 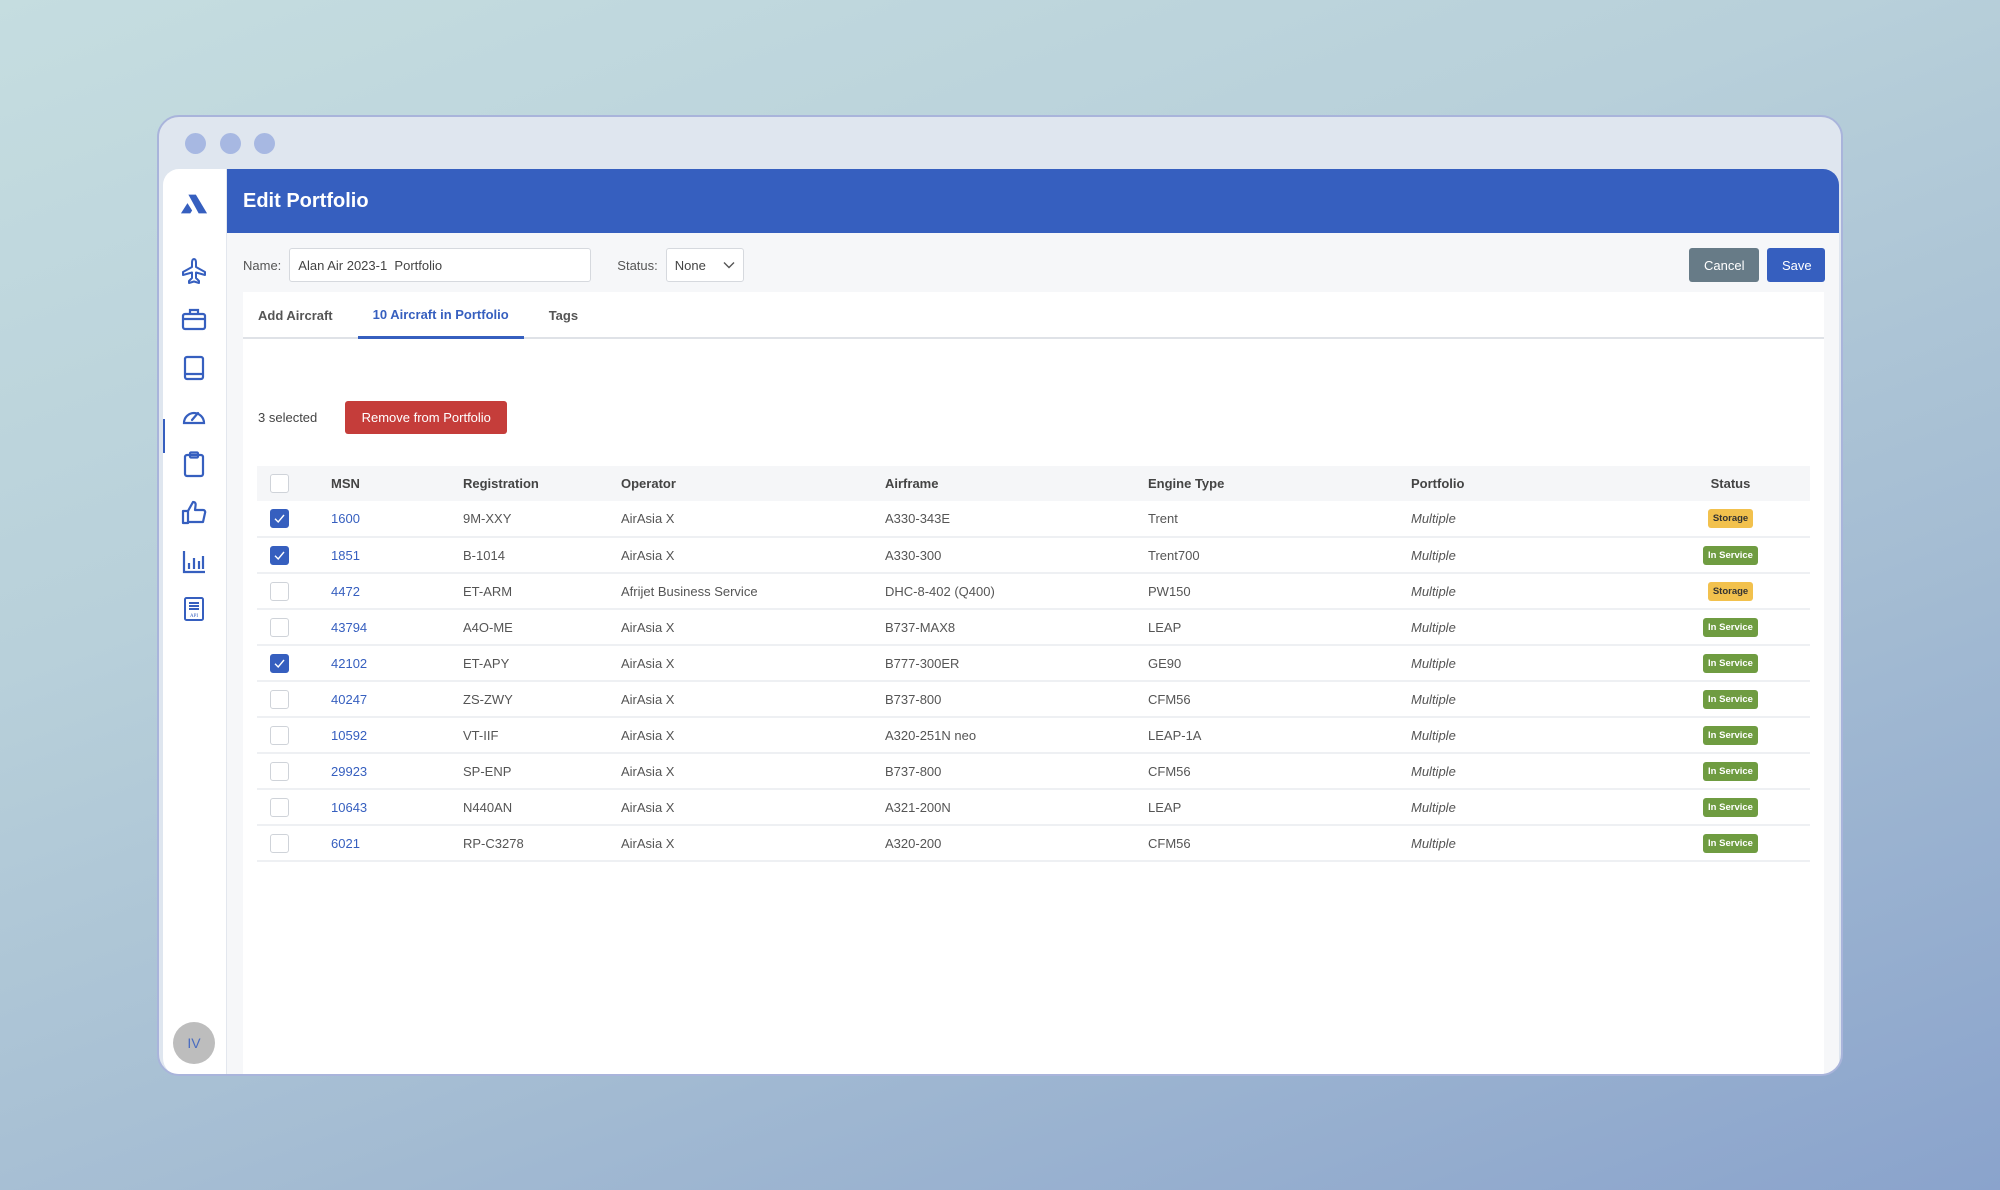 I want to click on msn-link: 10592, so click(x=349, y=735).